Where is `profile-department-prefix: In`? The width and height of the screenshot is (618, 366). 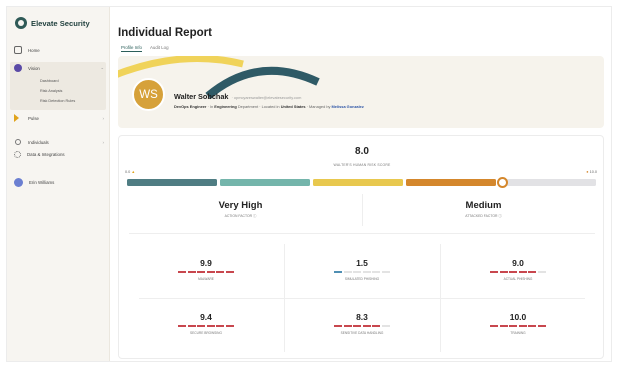 profile-department-prefix: In is located at coordinates (211, 106).